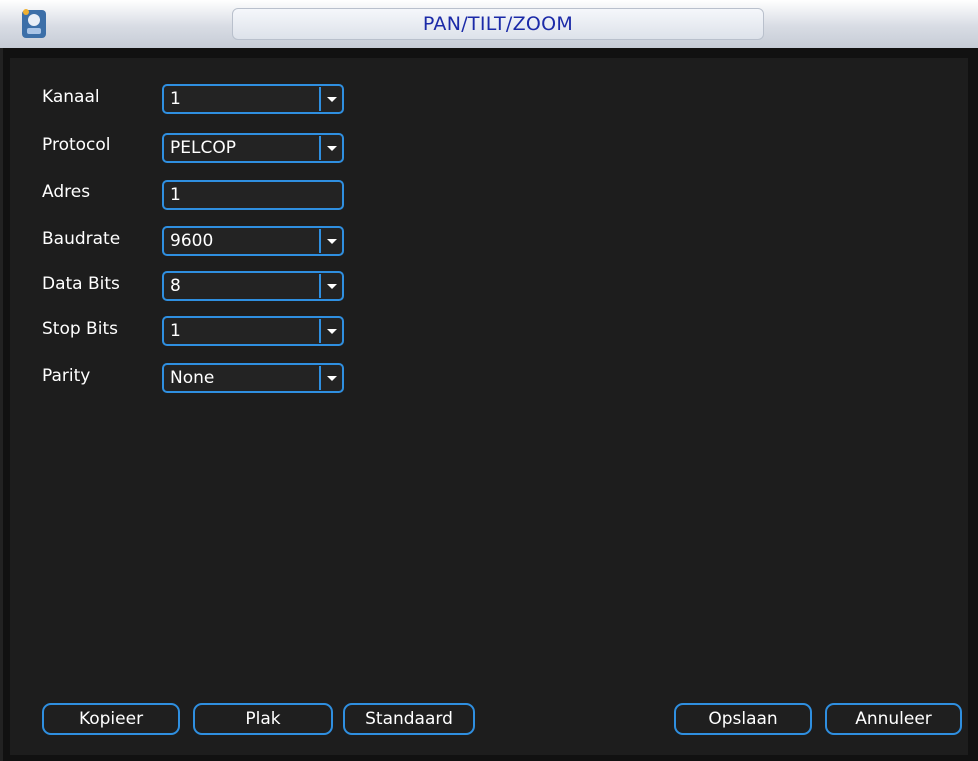 The height and width of the screenshot is (761, 978). I want to click on channel-select: 1, so click(253, 99).